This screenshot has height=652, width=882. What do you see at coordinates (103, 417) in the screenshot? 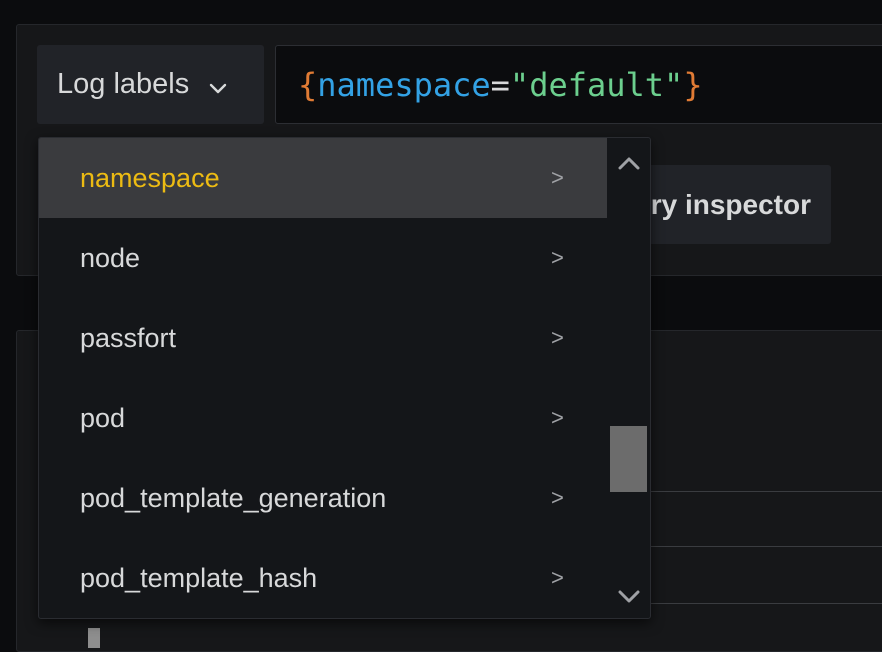
I see `label-item-text: pod` at bounding box center [103, 417].